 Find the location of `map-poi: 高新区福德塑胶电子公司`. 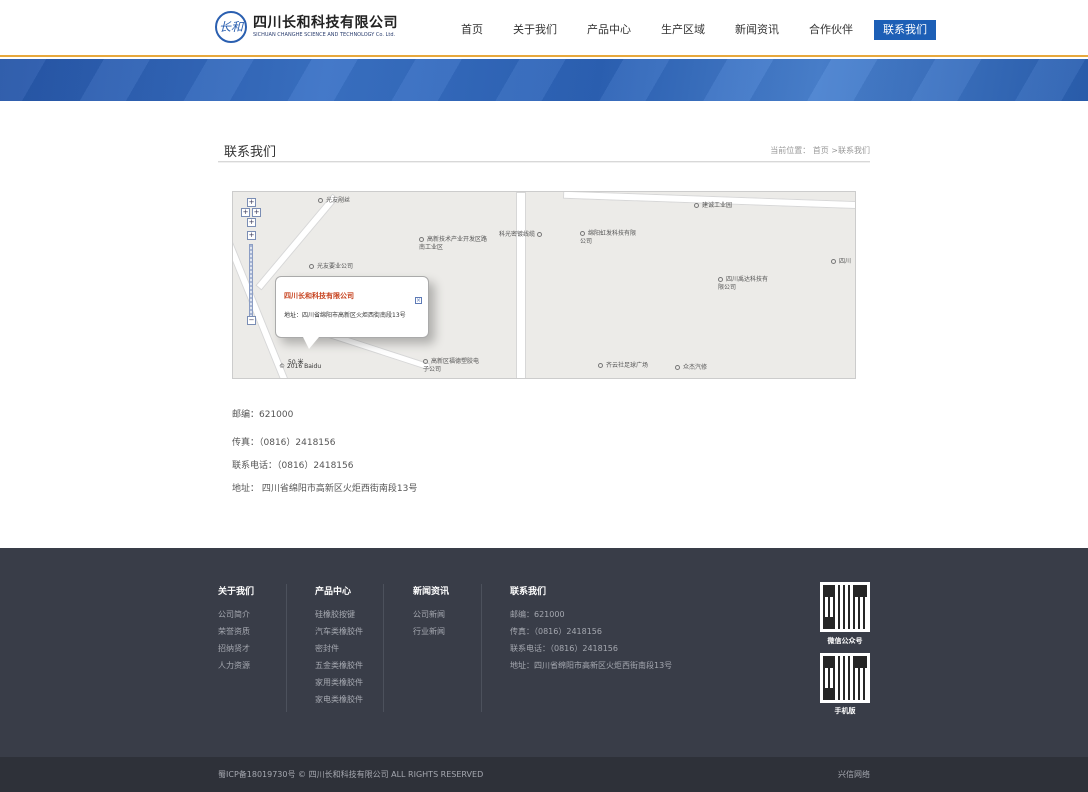

map-poi: 高新区福德塑胶电子公司 is located at coordinates (451, 365).